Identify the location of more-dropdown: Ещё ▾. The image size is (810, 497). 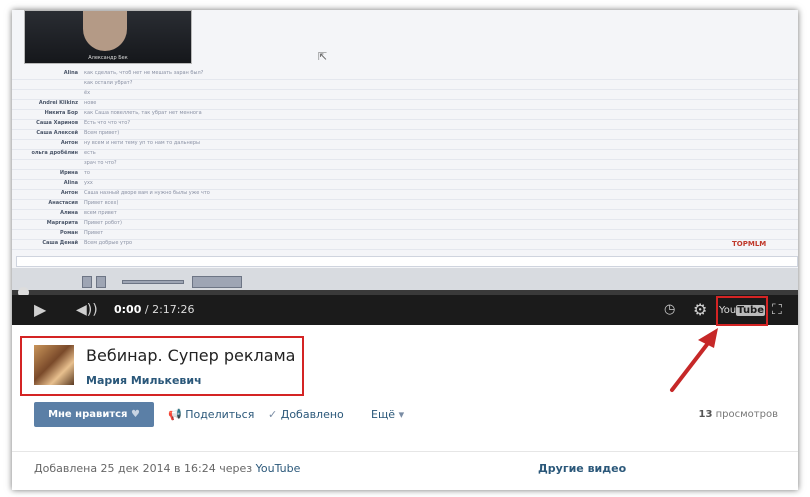
(387, 414).